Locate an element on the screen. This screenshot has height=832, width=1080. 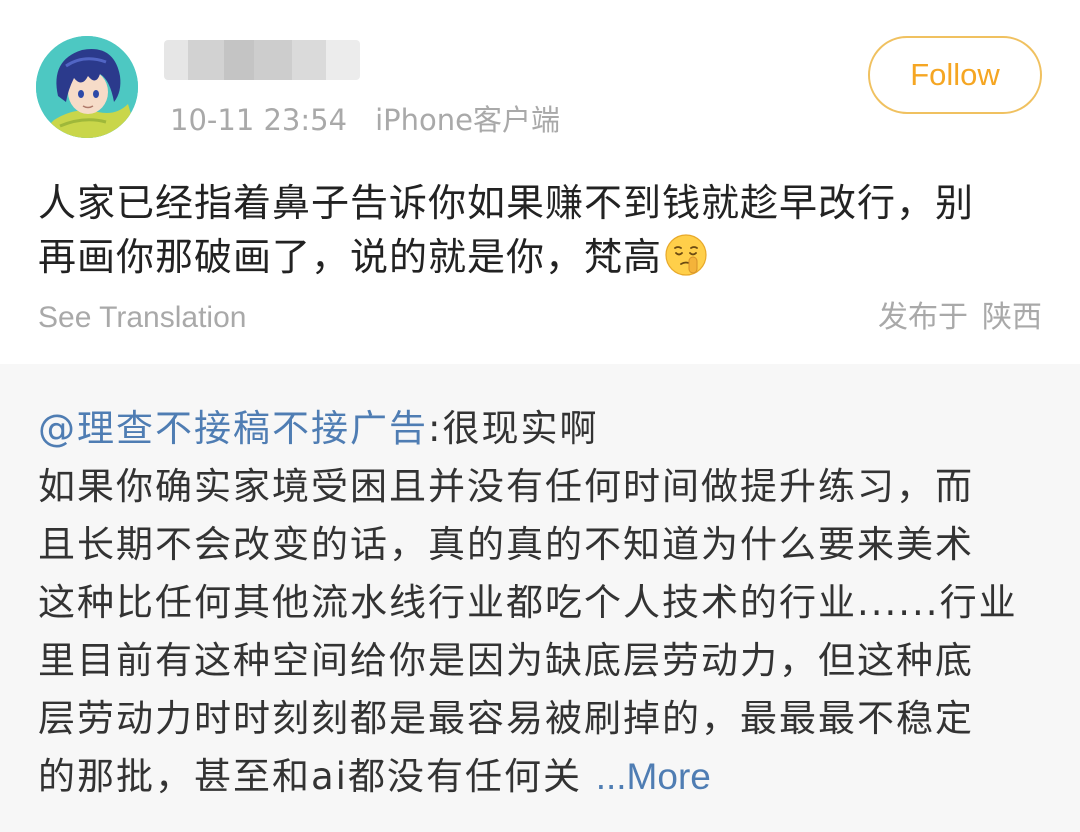
avatar-illustration is located at coordinates (87, 87).